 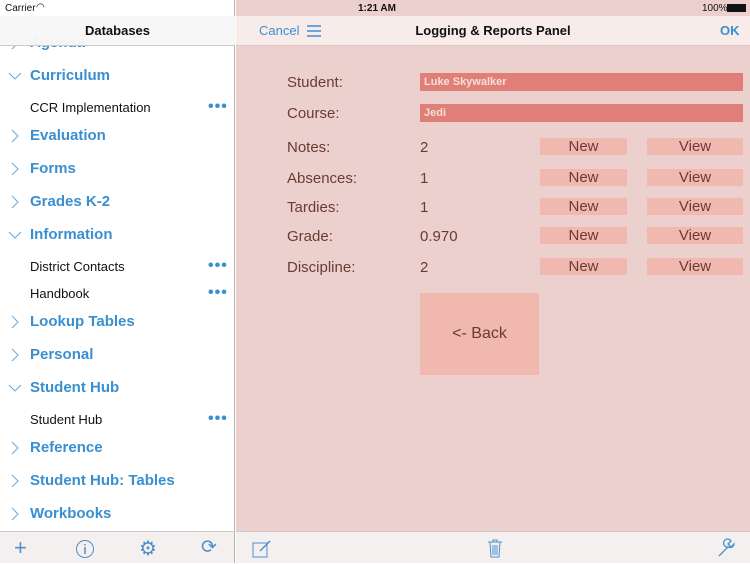 What do you see at coordinates (727, 550) in the screenshot?
I see `wrench-icon` at bounding box center [727, 550].